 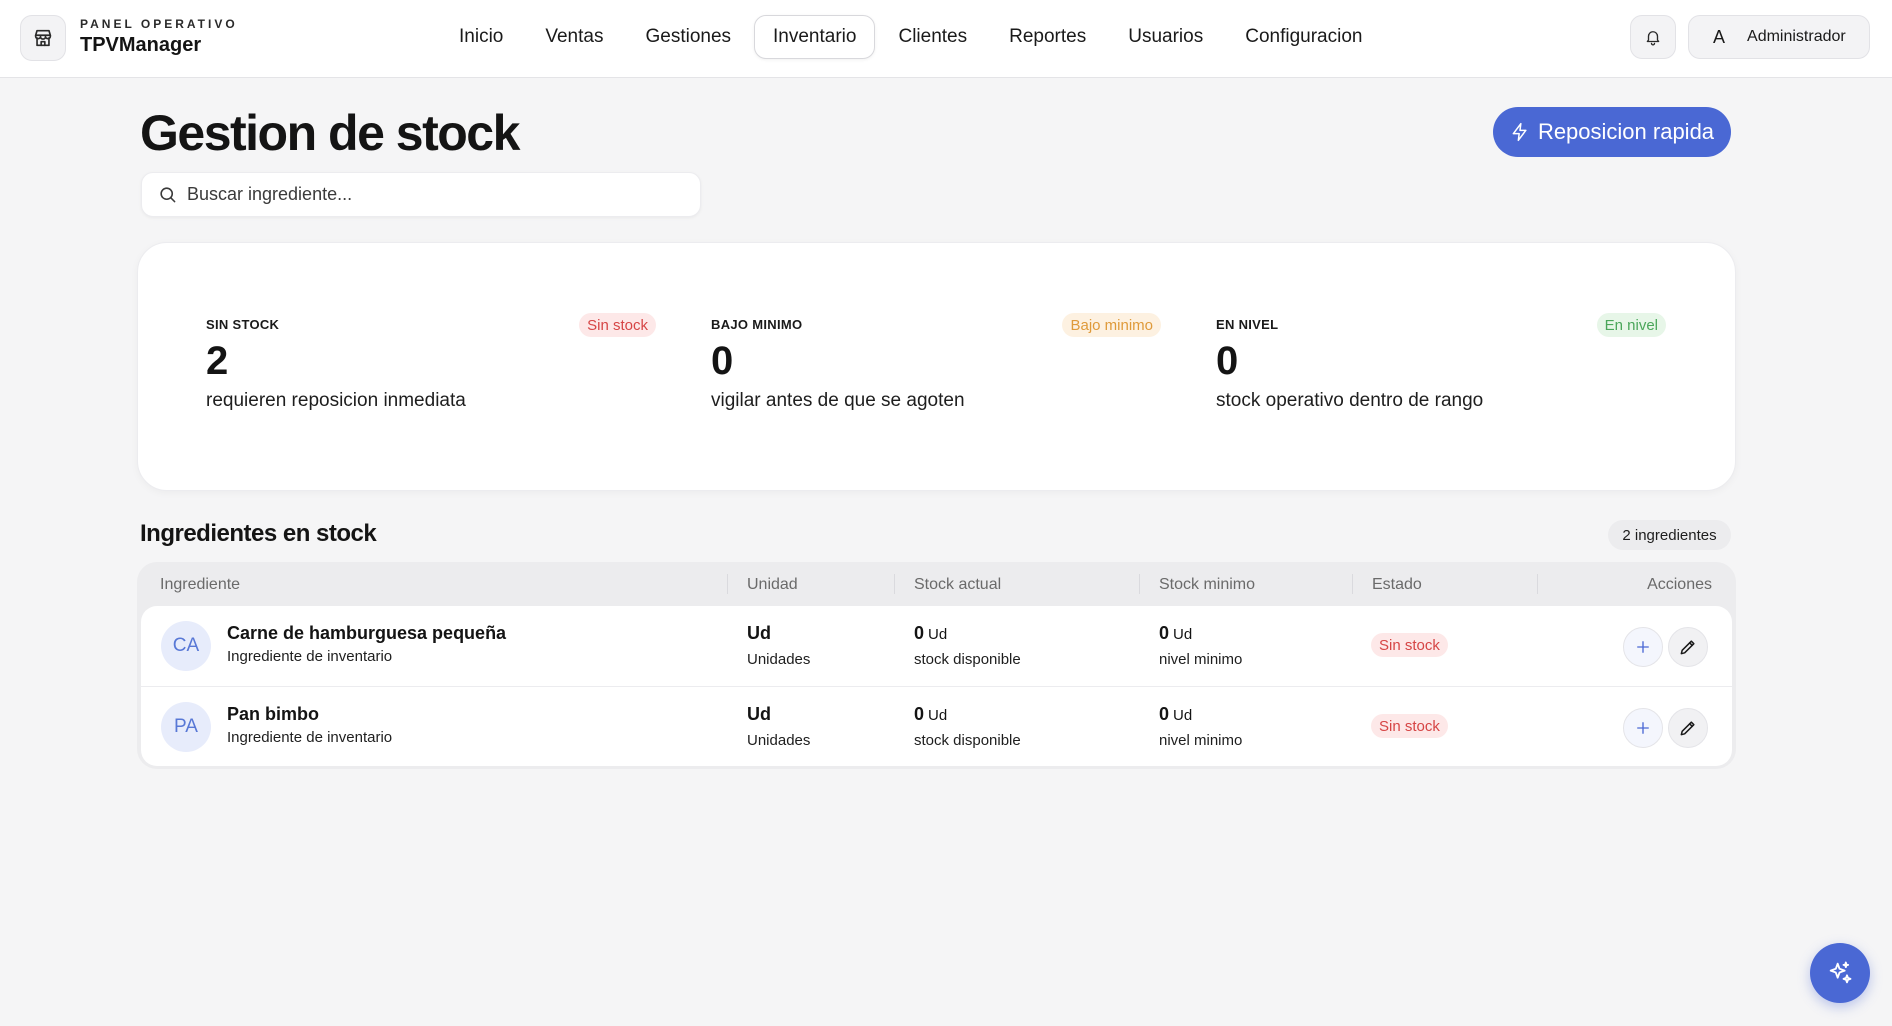 I want to click on lightning-icon, so click(x=1519, y=132).